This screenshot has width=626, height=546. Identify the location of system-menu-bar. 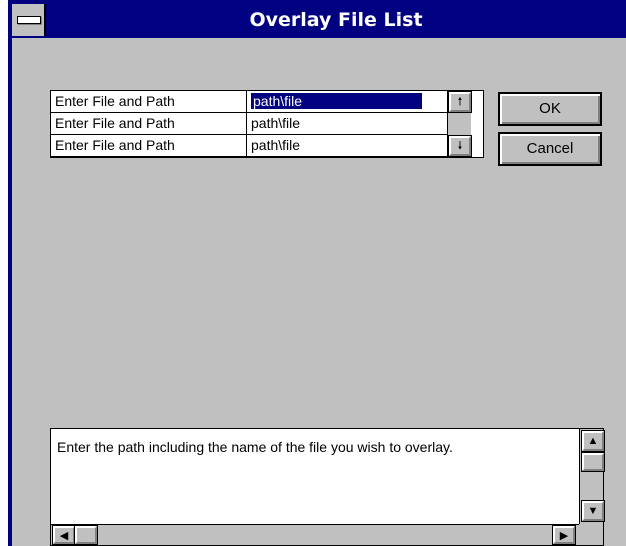
(29, 20).